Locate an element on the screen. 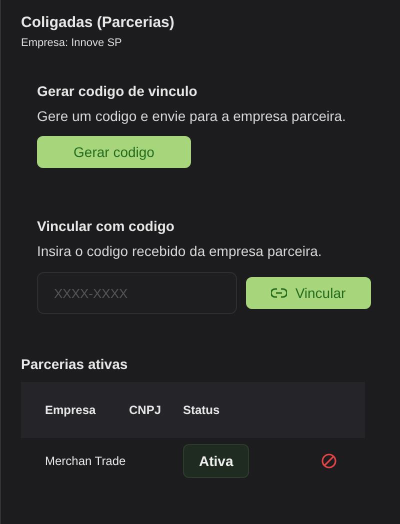 Image resolution: width=400 pixels, height=524 pixels. company-label: Empresa: Innove SP is located at coordinates (72, 43).